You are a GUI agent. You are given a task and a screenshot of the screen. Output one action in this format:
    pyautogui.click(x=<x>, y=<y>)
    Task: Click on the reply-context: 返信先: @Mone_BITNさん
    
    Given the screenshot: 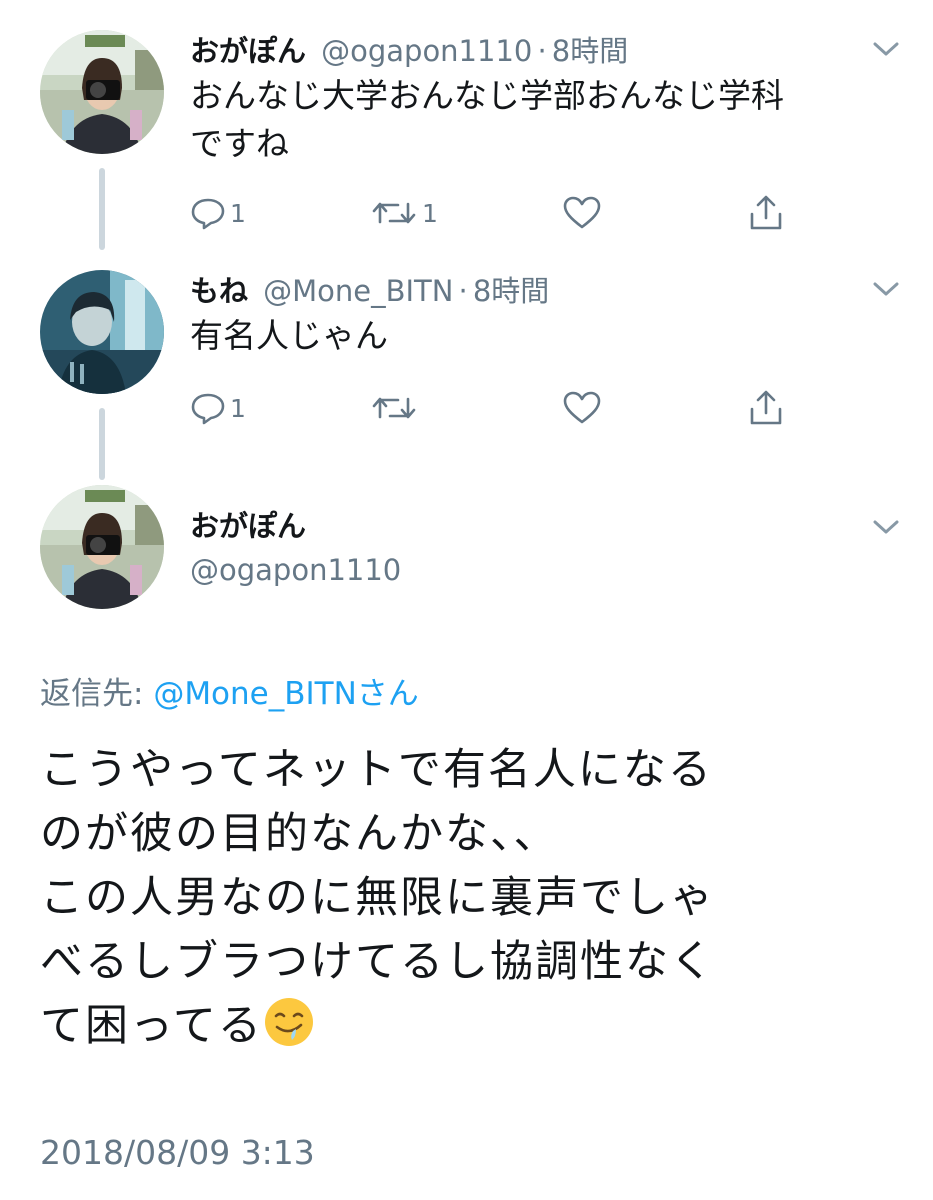 What is the action you would take?
    pyautogui.click(x=229, y=690)
    